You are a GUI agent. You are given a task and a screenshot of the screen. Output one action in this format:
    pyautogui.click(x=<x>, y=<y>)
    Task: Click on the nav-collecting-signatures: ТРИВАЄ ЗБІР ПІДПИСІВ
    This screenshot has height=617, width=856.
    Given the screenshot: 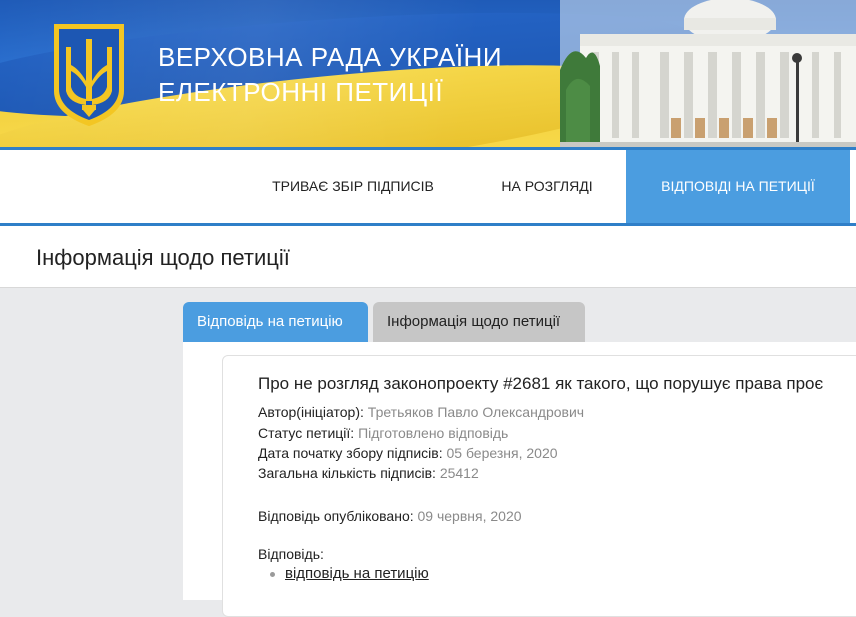 What is the action you would take?
    pyautogui.click(x=353, y=186)
    